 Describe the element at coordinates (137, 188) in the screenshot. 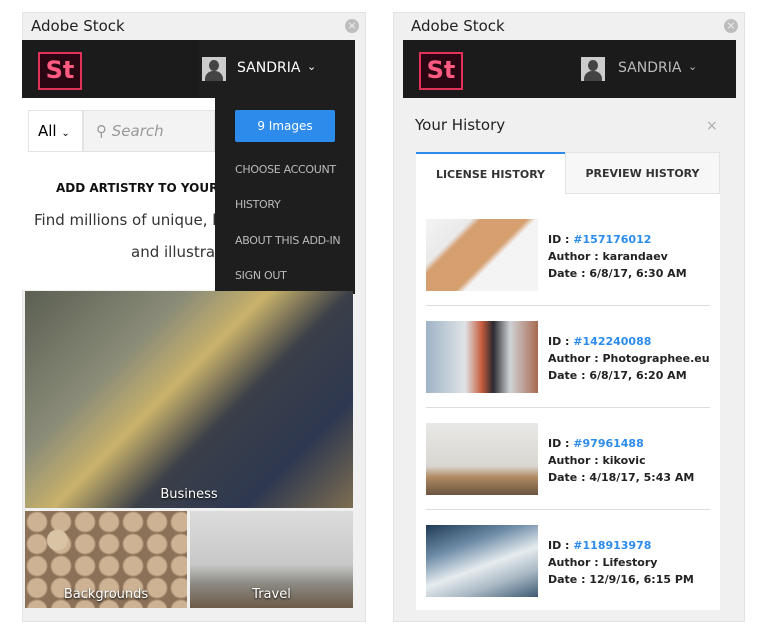

I see `headline: ADD ARTISTRY TO YOUR` at that location.